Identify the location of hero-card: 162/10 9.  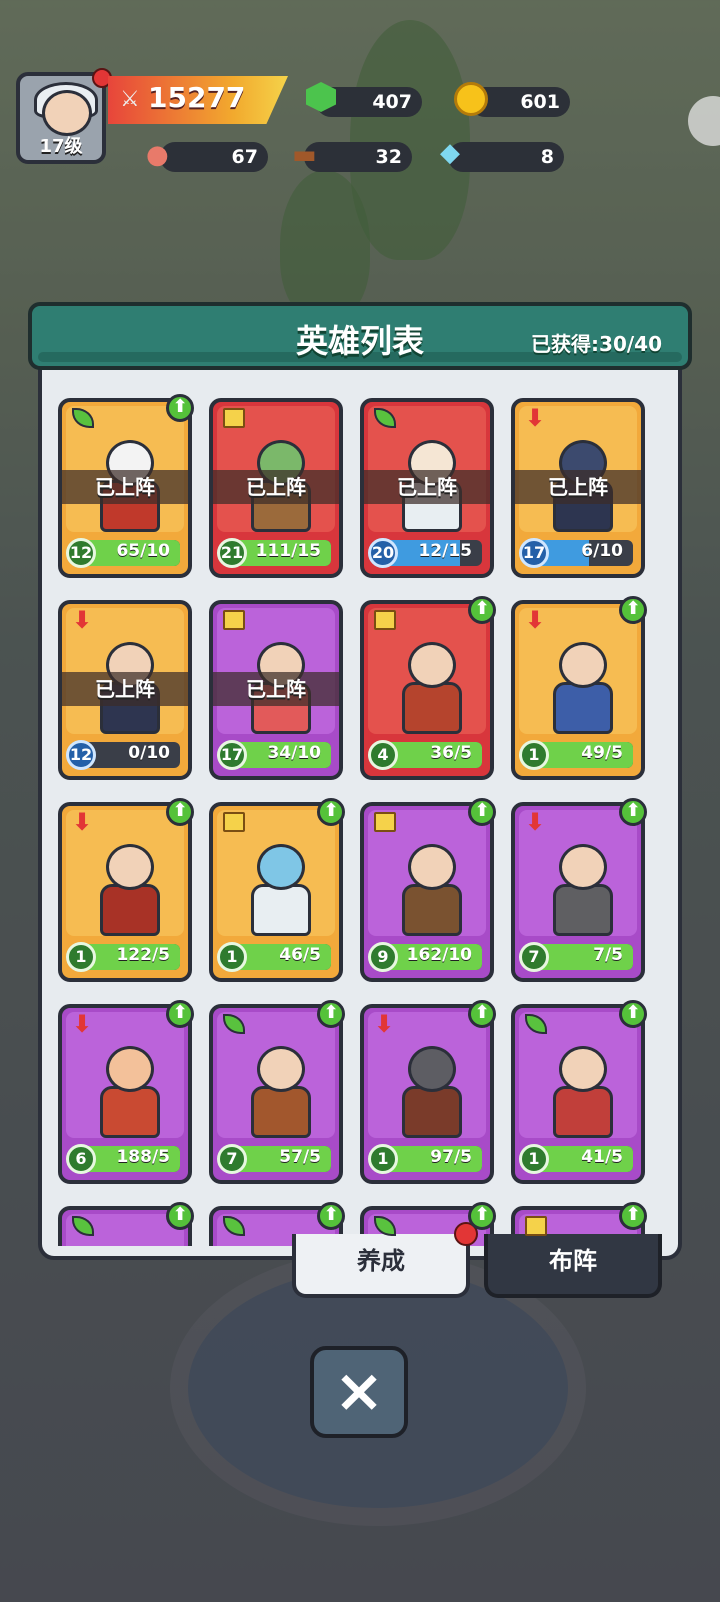
(427, 892).